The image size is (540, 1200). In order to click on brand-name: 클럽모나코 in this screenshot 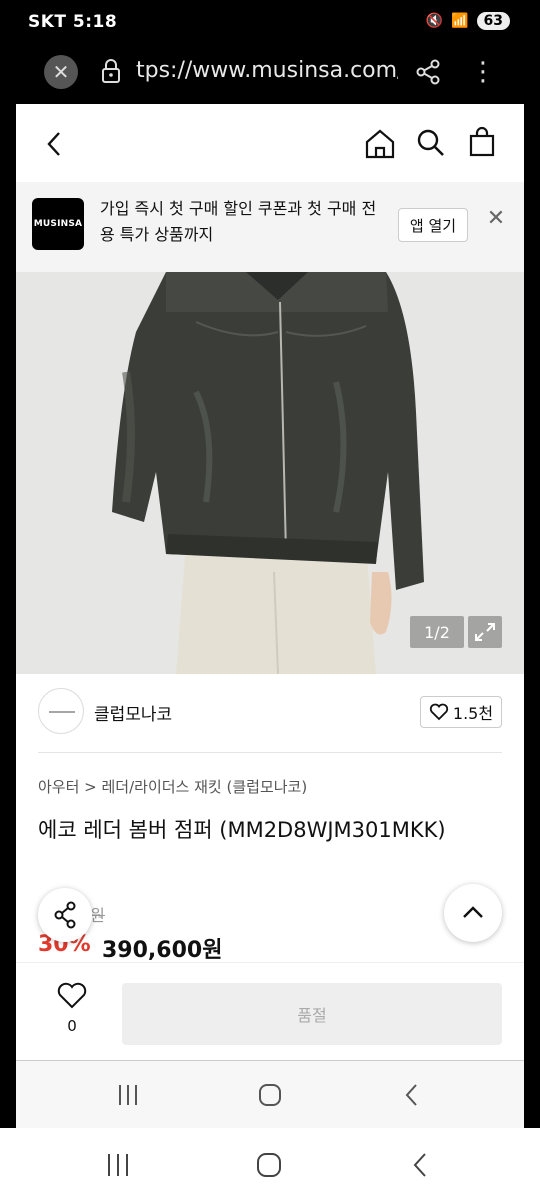, I will do `click(133, 712)`.